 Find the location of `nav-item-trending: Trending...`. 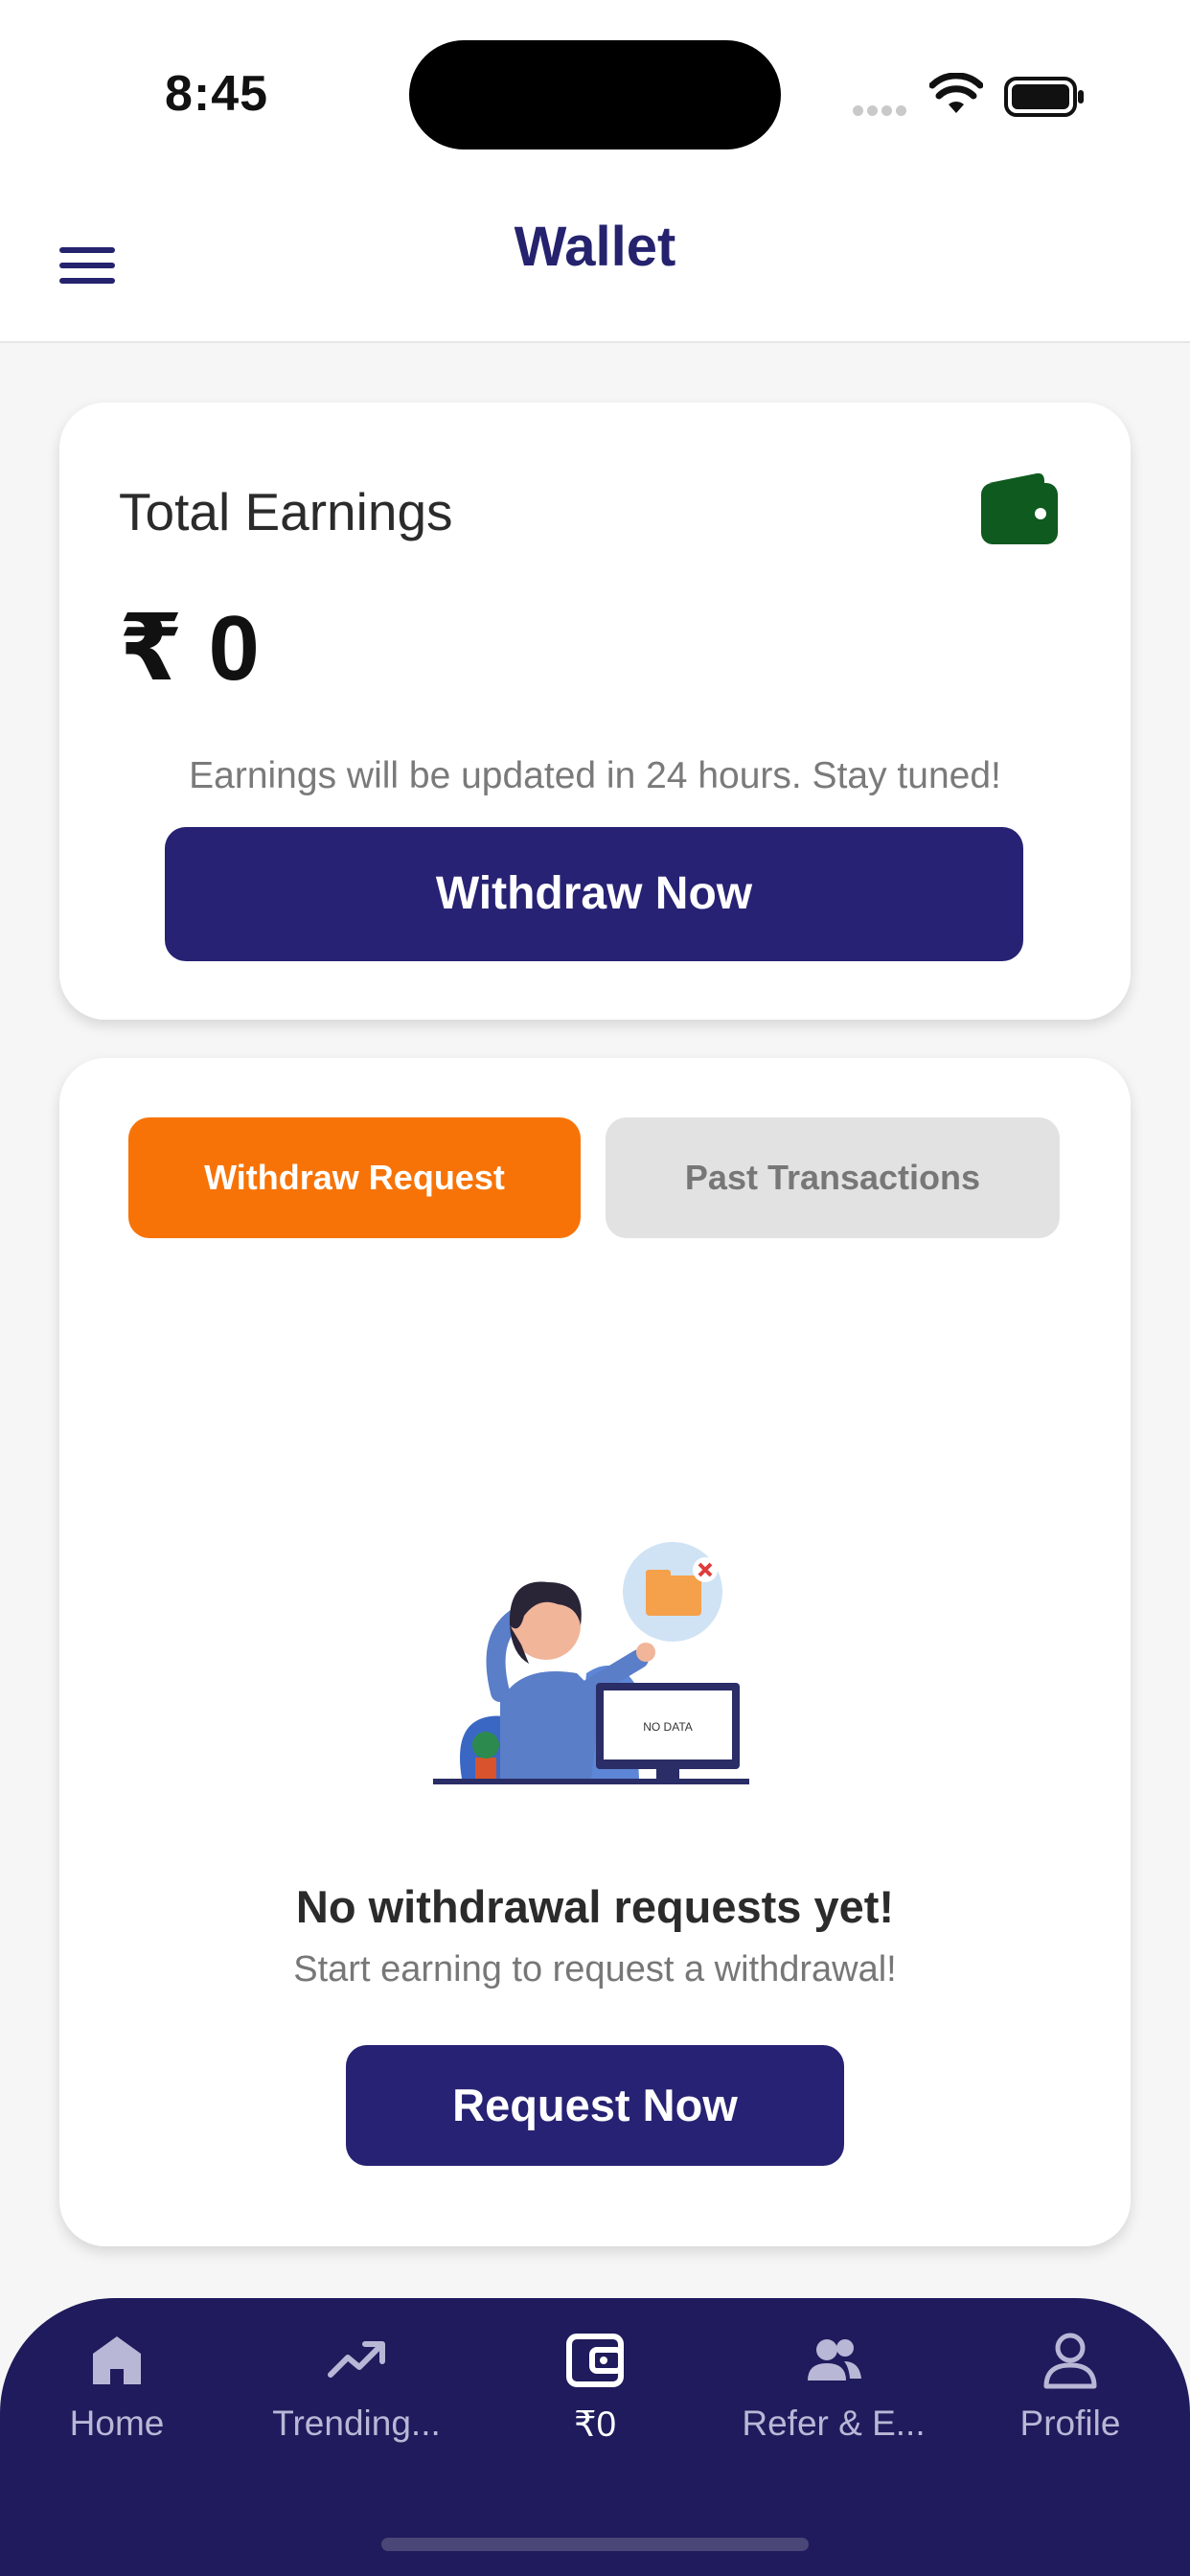

nav-item-trending: Trending... is located at coordinates (356, 2386).